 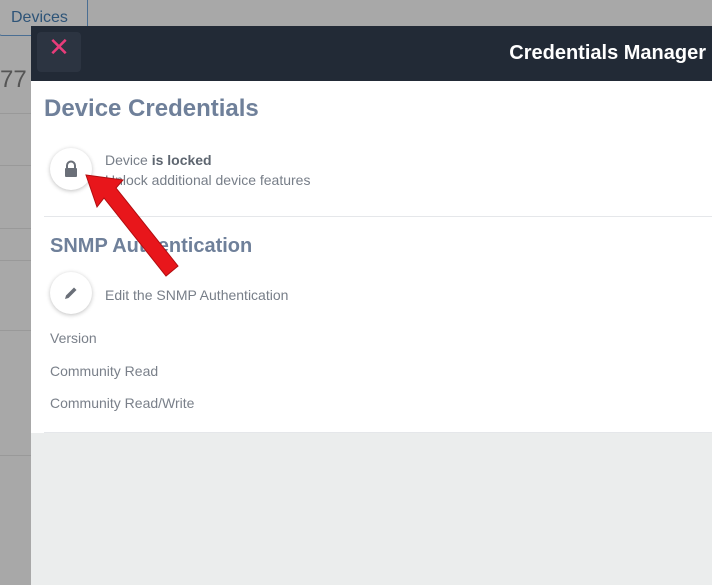 I want to click on field-community-read-label: Community Read, so click(x=104, y=371).